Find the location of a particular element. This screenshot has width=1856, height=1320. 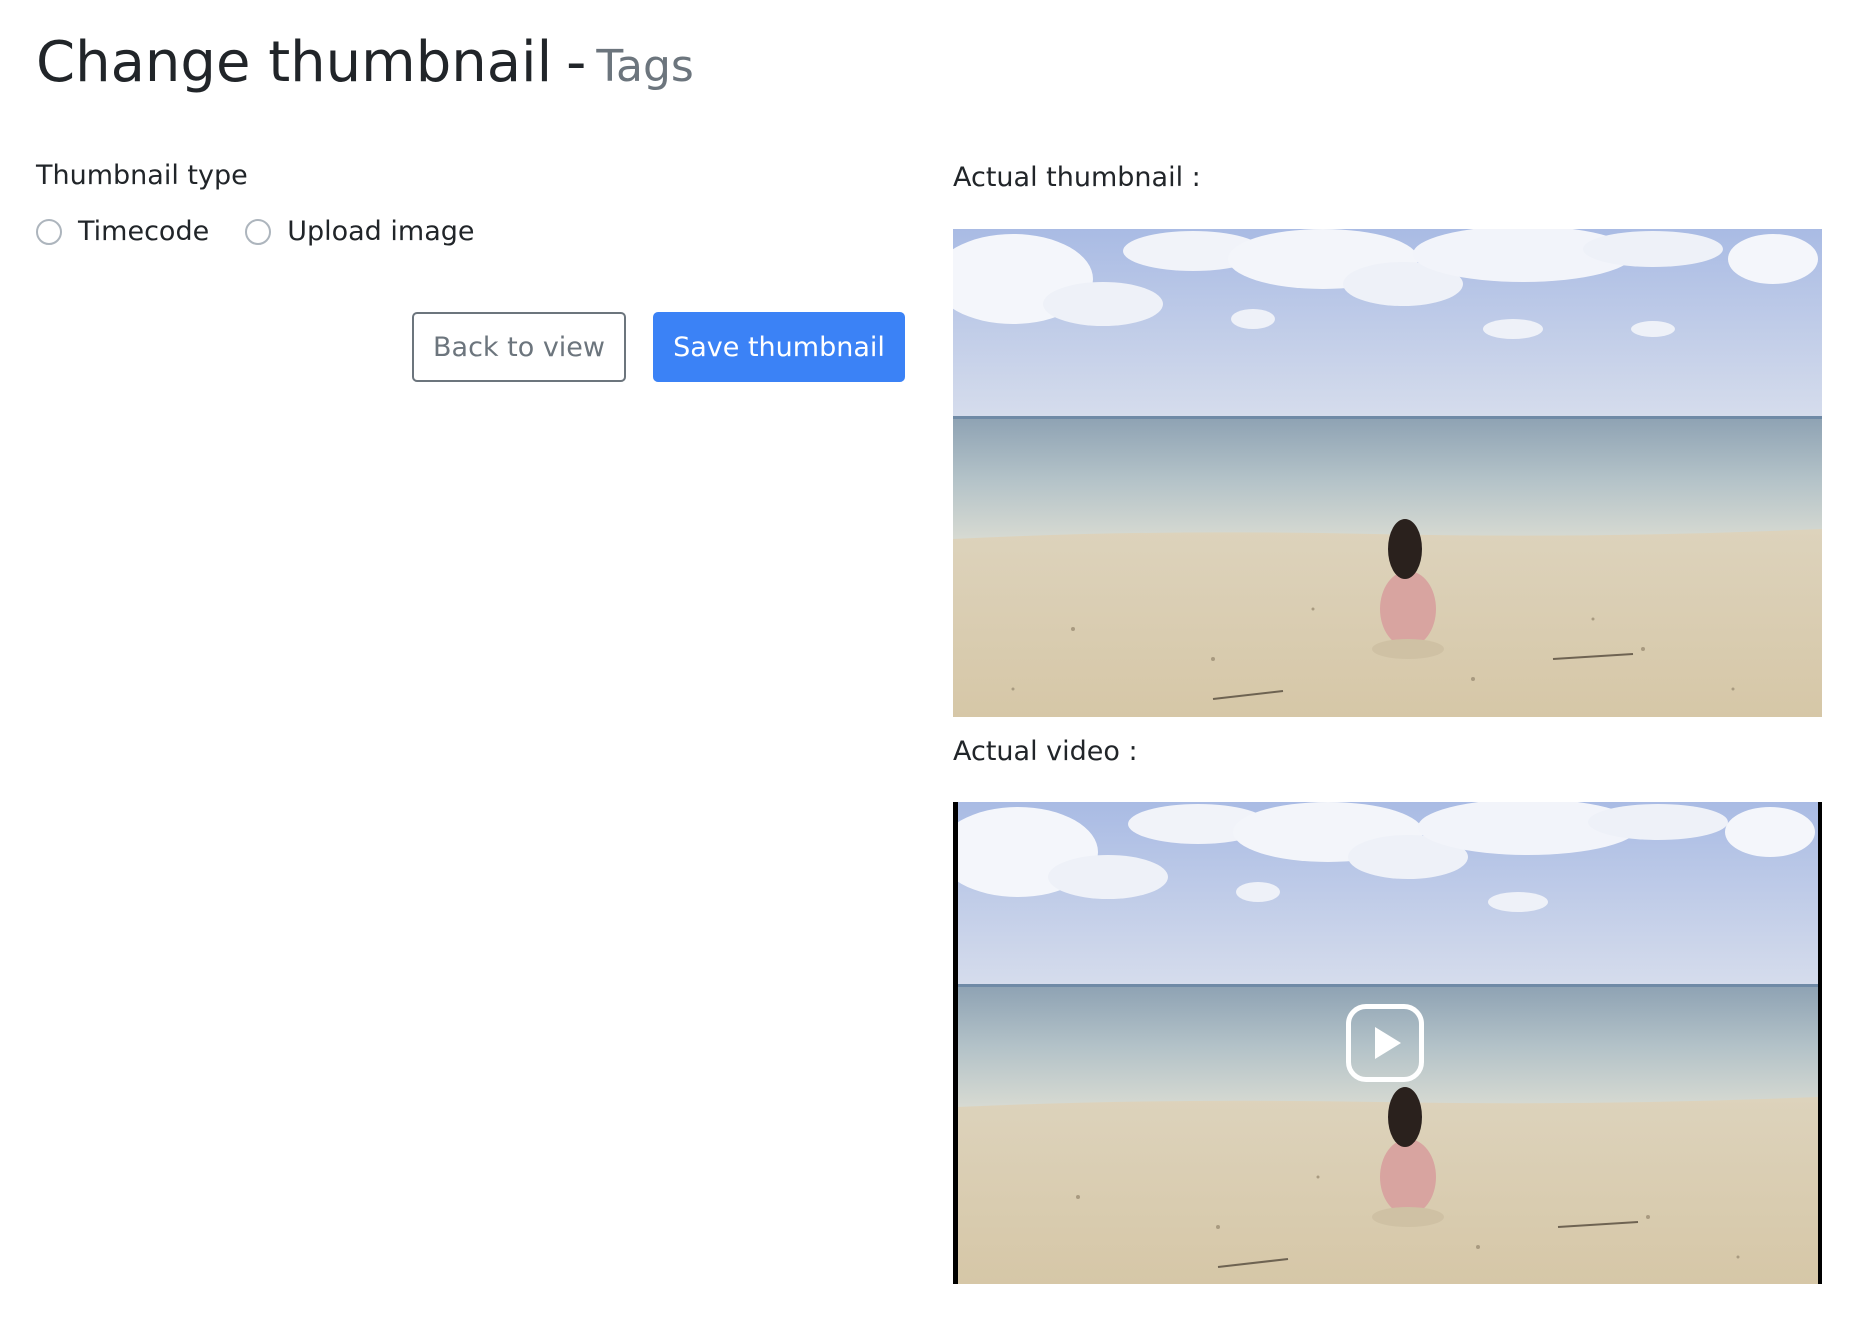

back-to-view-button: Back to view is located at coordinates (519, 347).